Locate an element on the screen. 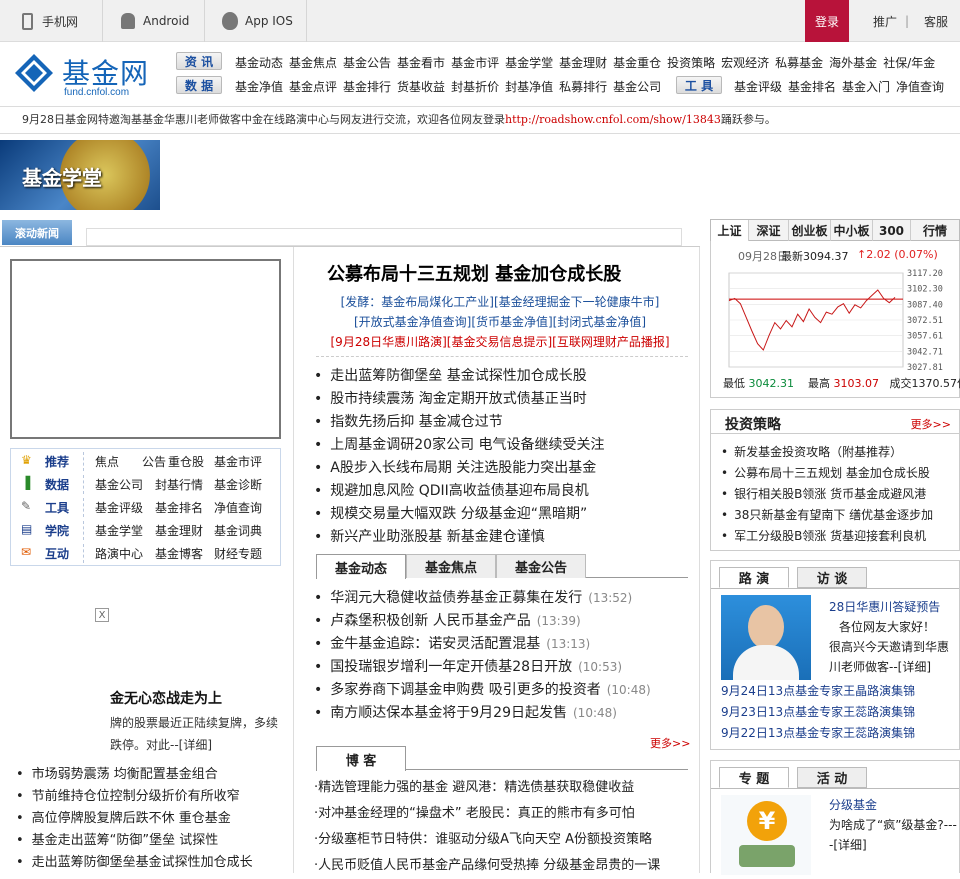 Image resolution: width=960 pixels, height=879 pixels. list-item: 军工分级股B领涨 货基迎接套利良机 is located at coordinates (827, 536).